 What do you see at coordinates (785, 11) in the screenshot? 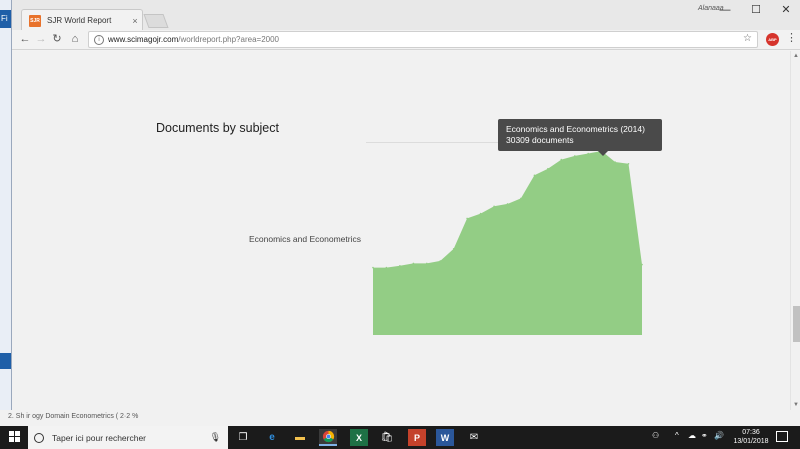
I see `close-window-button: ✕` at bounding box center [785, 11].